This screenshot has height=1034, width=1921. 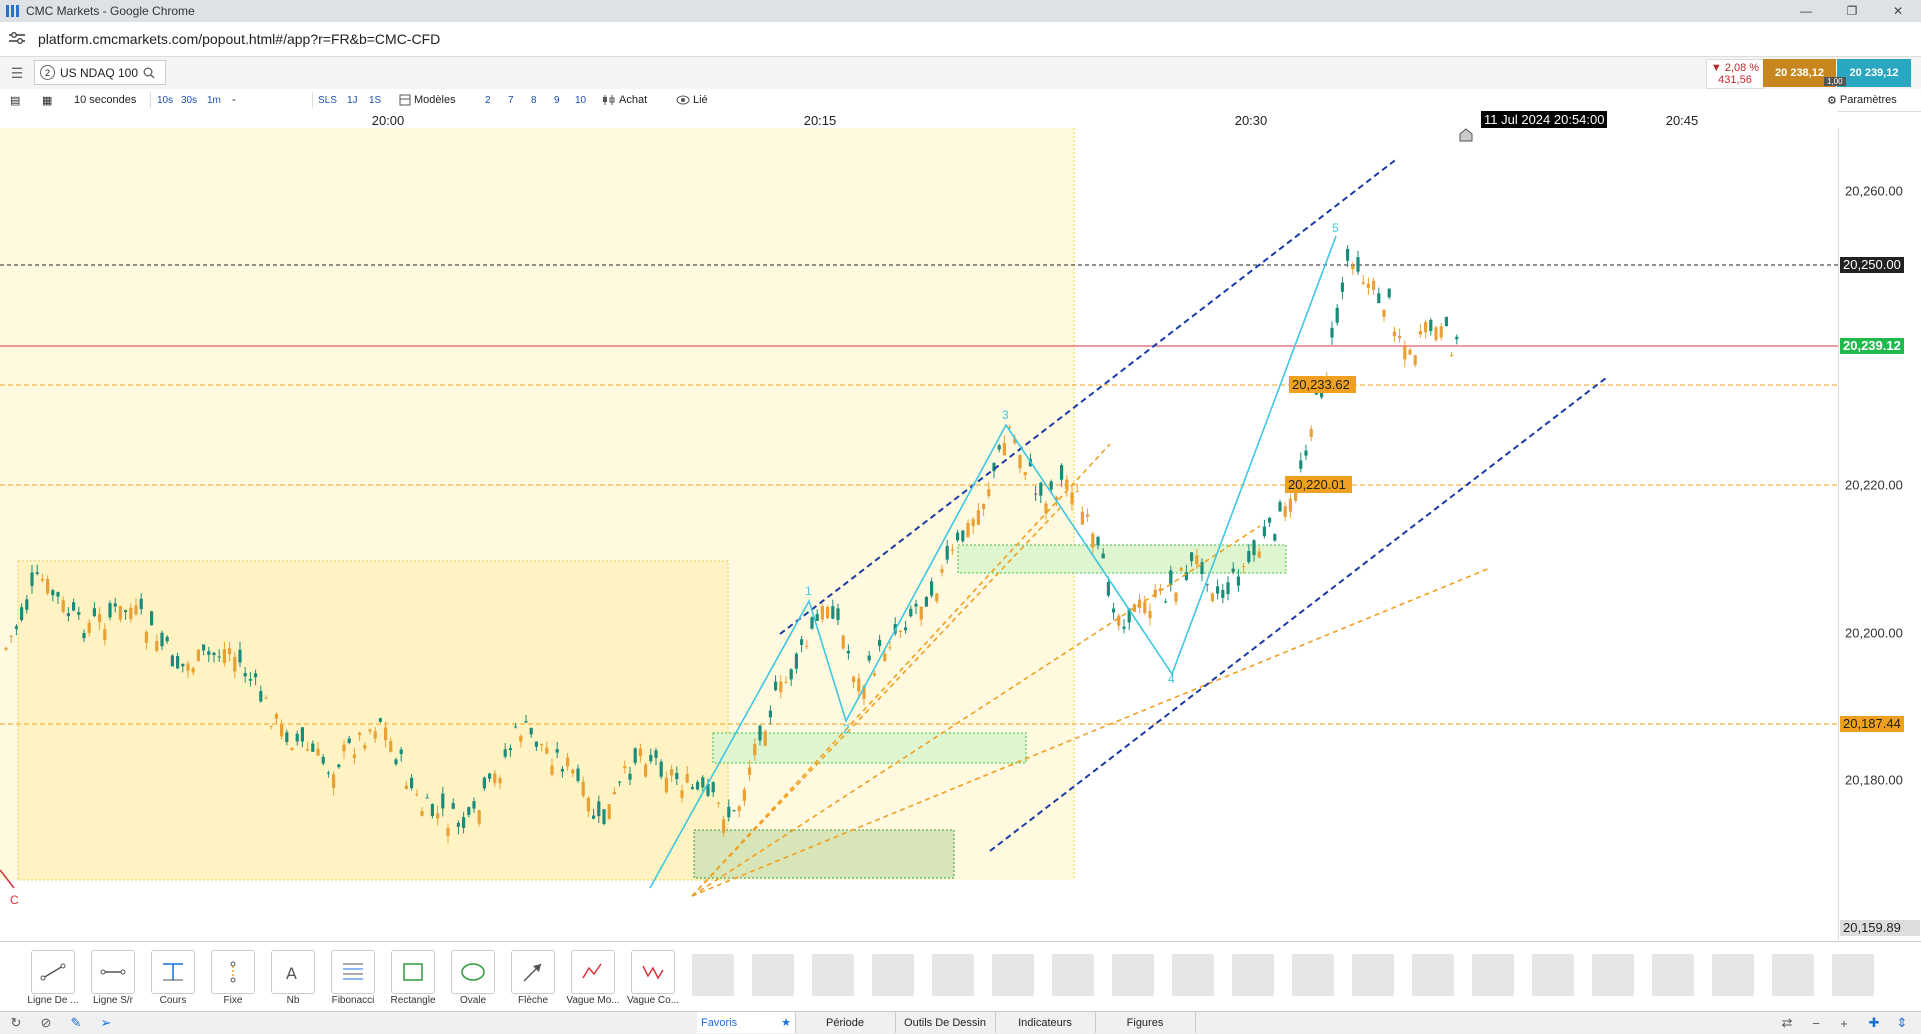 I want to click on count-7-button: 7, so click(x=511, y=100).